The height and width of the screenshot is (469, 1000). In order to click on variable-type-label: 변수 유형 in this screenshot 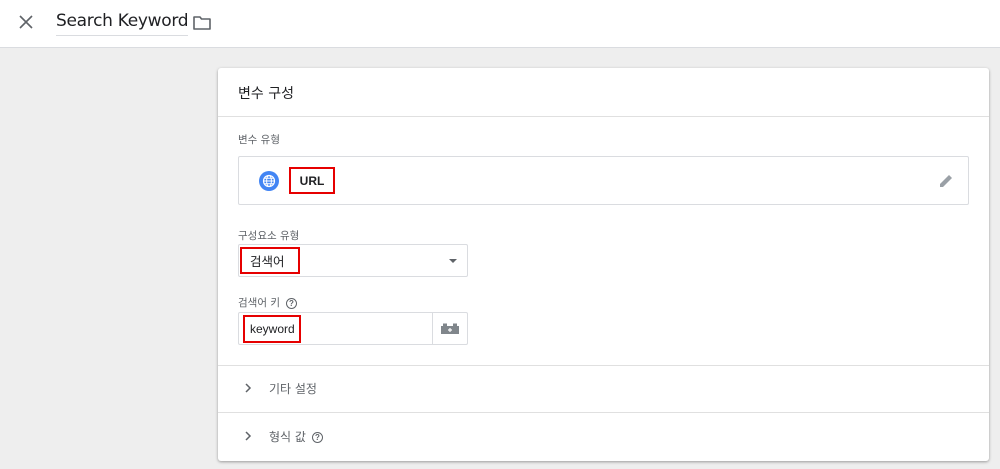, I will do `click(259, 140)`.